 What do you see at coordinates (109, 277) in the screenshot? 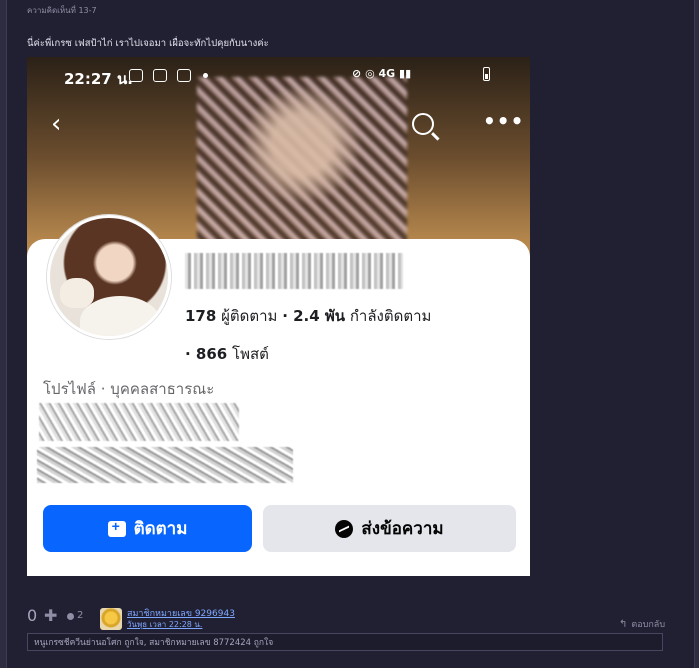
I see `profile-avatar` at bounding box center [109, 277].